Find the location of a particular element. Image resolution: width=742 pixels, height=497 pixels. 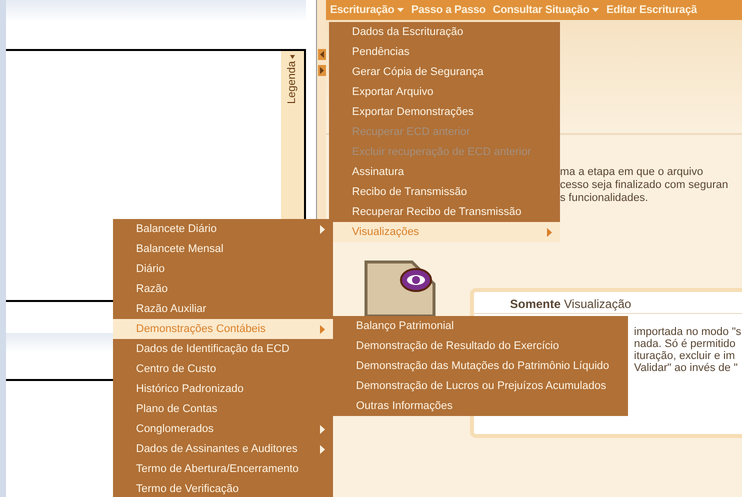

menu-item: Demonstração de Lucros ou Prejuízos Acumulados is located at coordinates (480, 386).